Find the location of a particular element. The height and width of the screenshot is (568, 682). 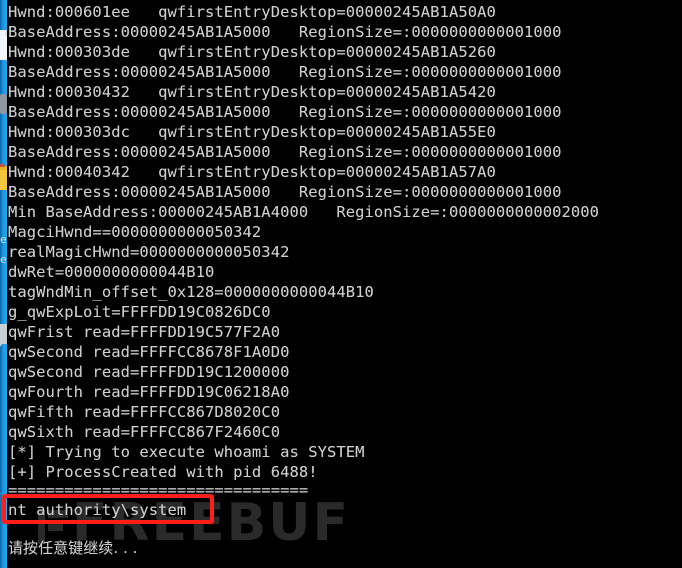

console-line-press-any-key: 请按任意键继续. . . is located at coordinates (73, 548).